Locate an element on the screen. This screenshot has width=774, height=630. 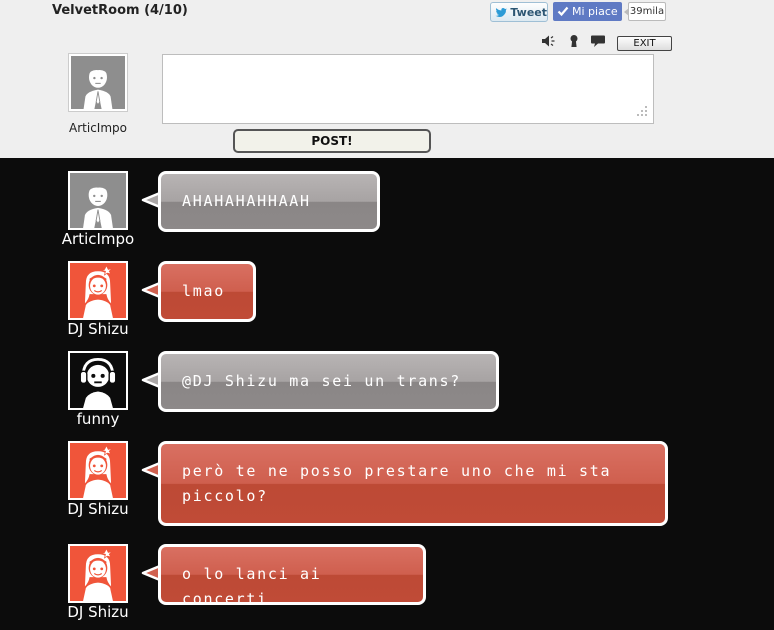
keyhole-icon is located at coordinates (574, 41).